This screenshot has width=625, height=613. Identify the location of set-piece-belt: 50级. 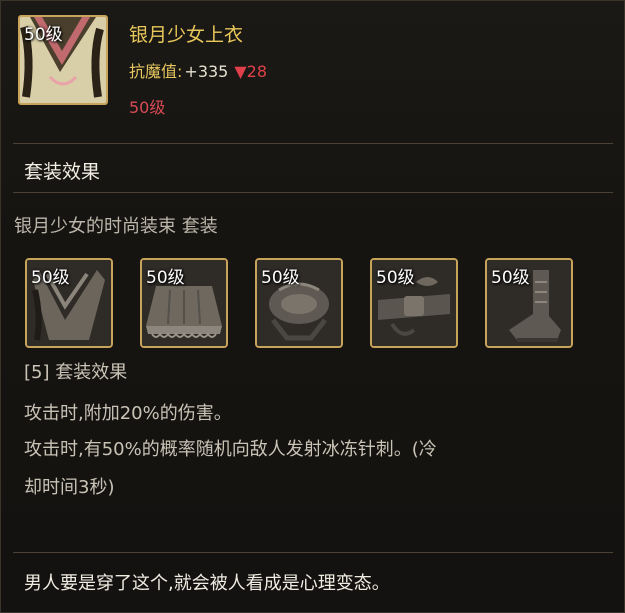
(414, 303).